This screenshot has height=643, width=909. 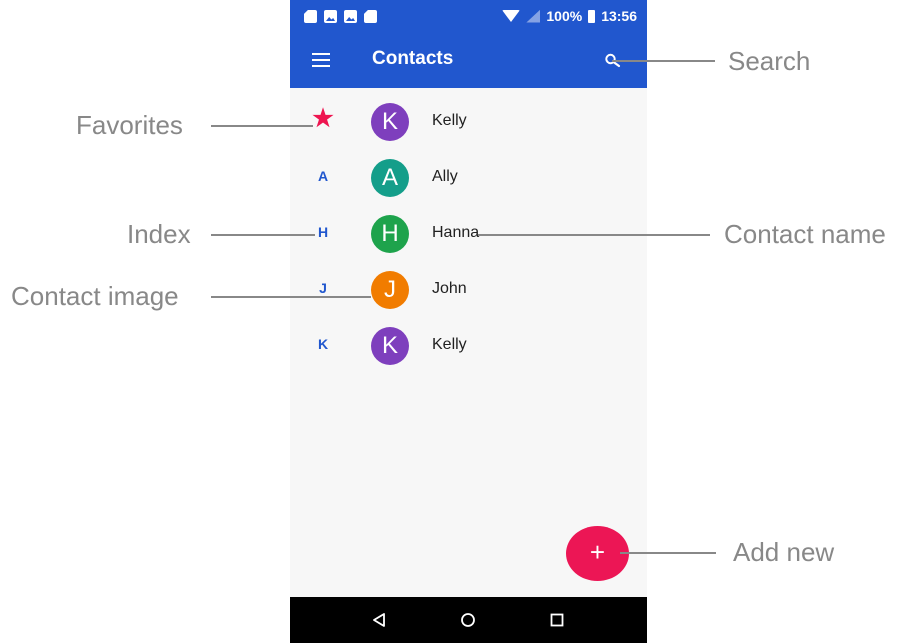 What do you see at coordinates (323, 176) in the screenshot?
I see `index-letter: A` at bounding box center [323, 176].